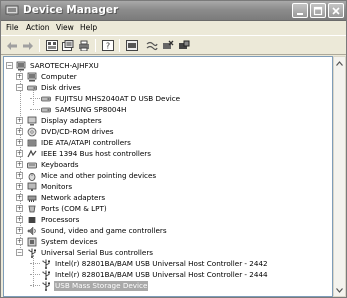 Image resolution: width=347 pixels, height=298 pixels. I want to click on tree-item-label: Monitors, so click(57, 186).